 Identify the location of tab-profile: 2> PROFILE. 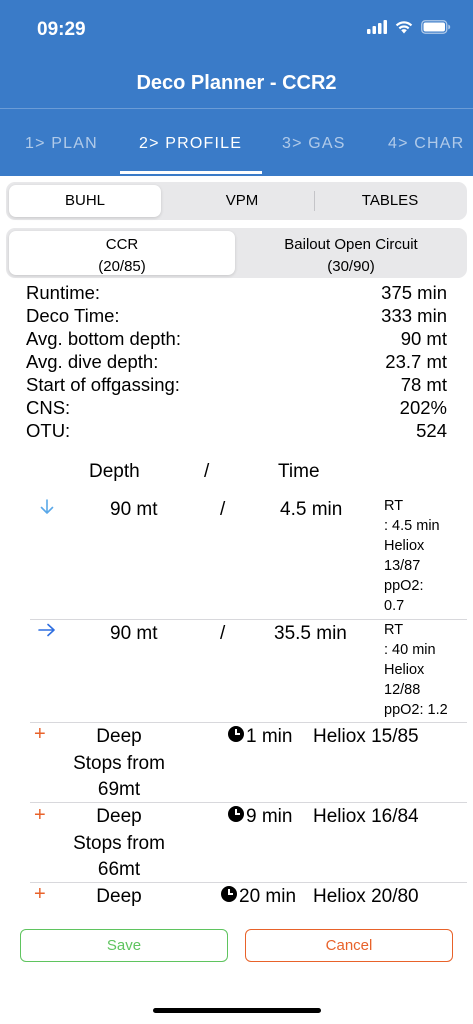
(190, 144).